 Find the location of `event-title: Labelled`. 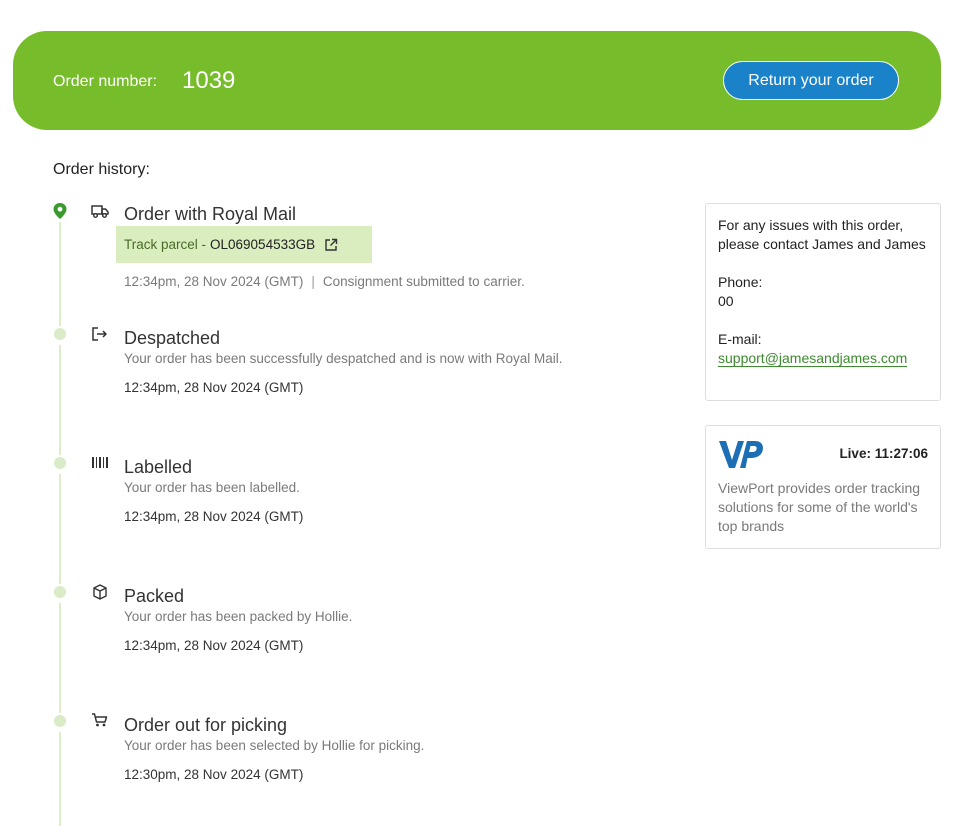

event-title: Labelled is located at coordinates (158, 467).